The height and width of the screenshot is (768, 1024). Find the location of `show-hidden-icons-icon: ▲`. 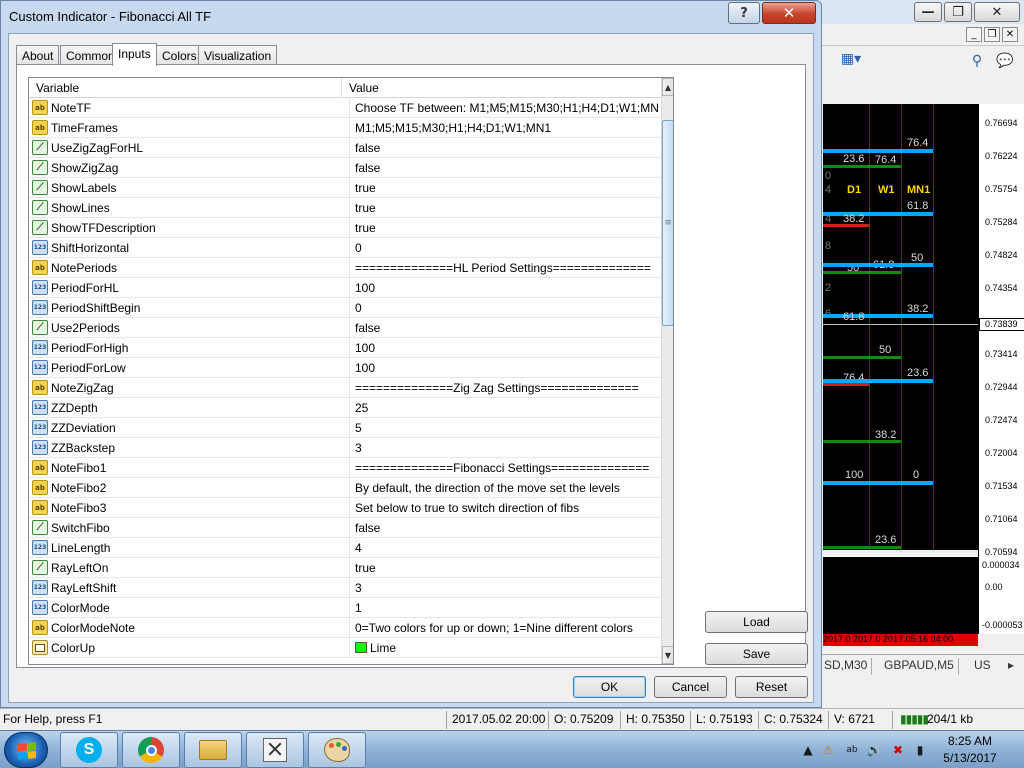

show-hidden-icons-icon: ▲ is located at coordinates (808, 750).